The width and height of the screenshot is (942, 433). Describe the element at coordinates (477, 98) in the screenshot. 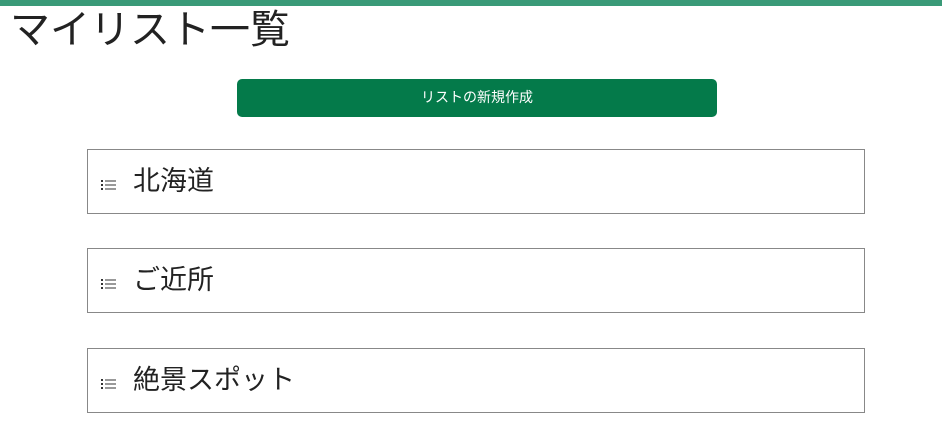

I see `create-list-button: リストの新規作成` at that location.